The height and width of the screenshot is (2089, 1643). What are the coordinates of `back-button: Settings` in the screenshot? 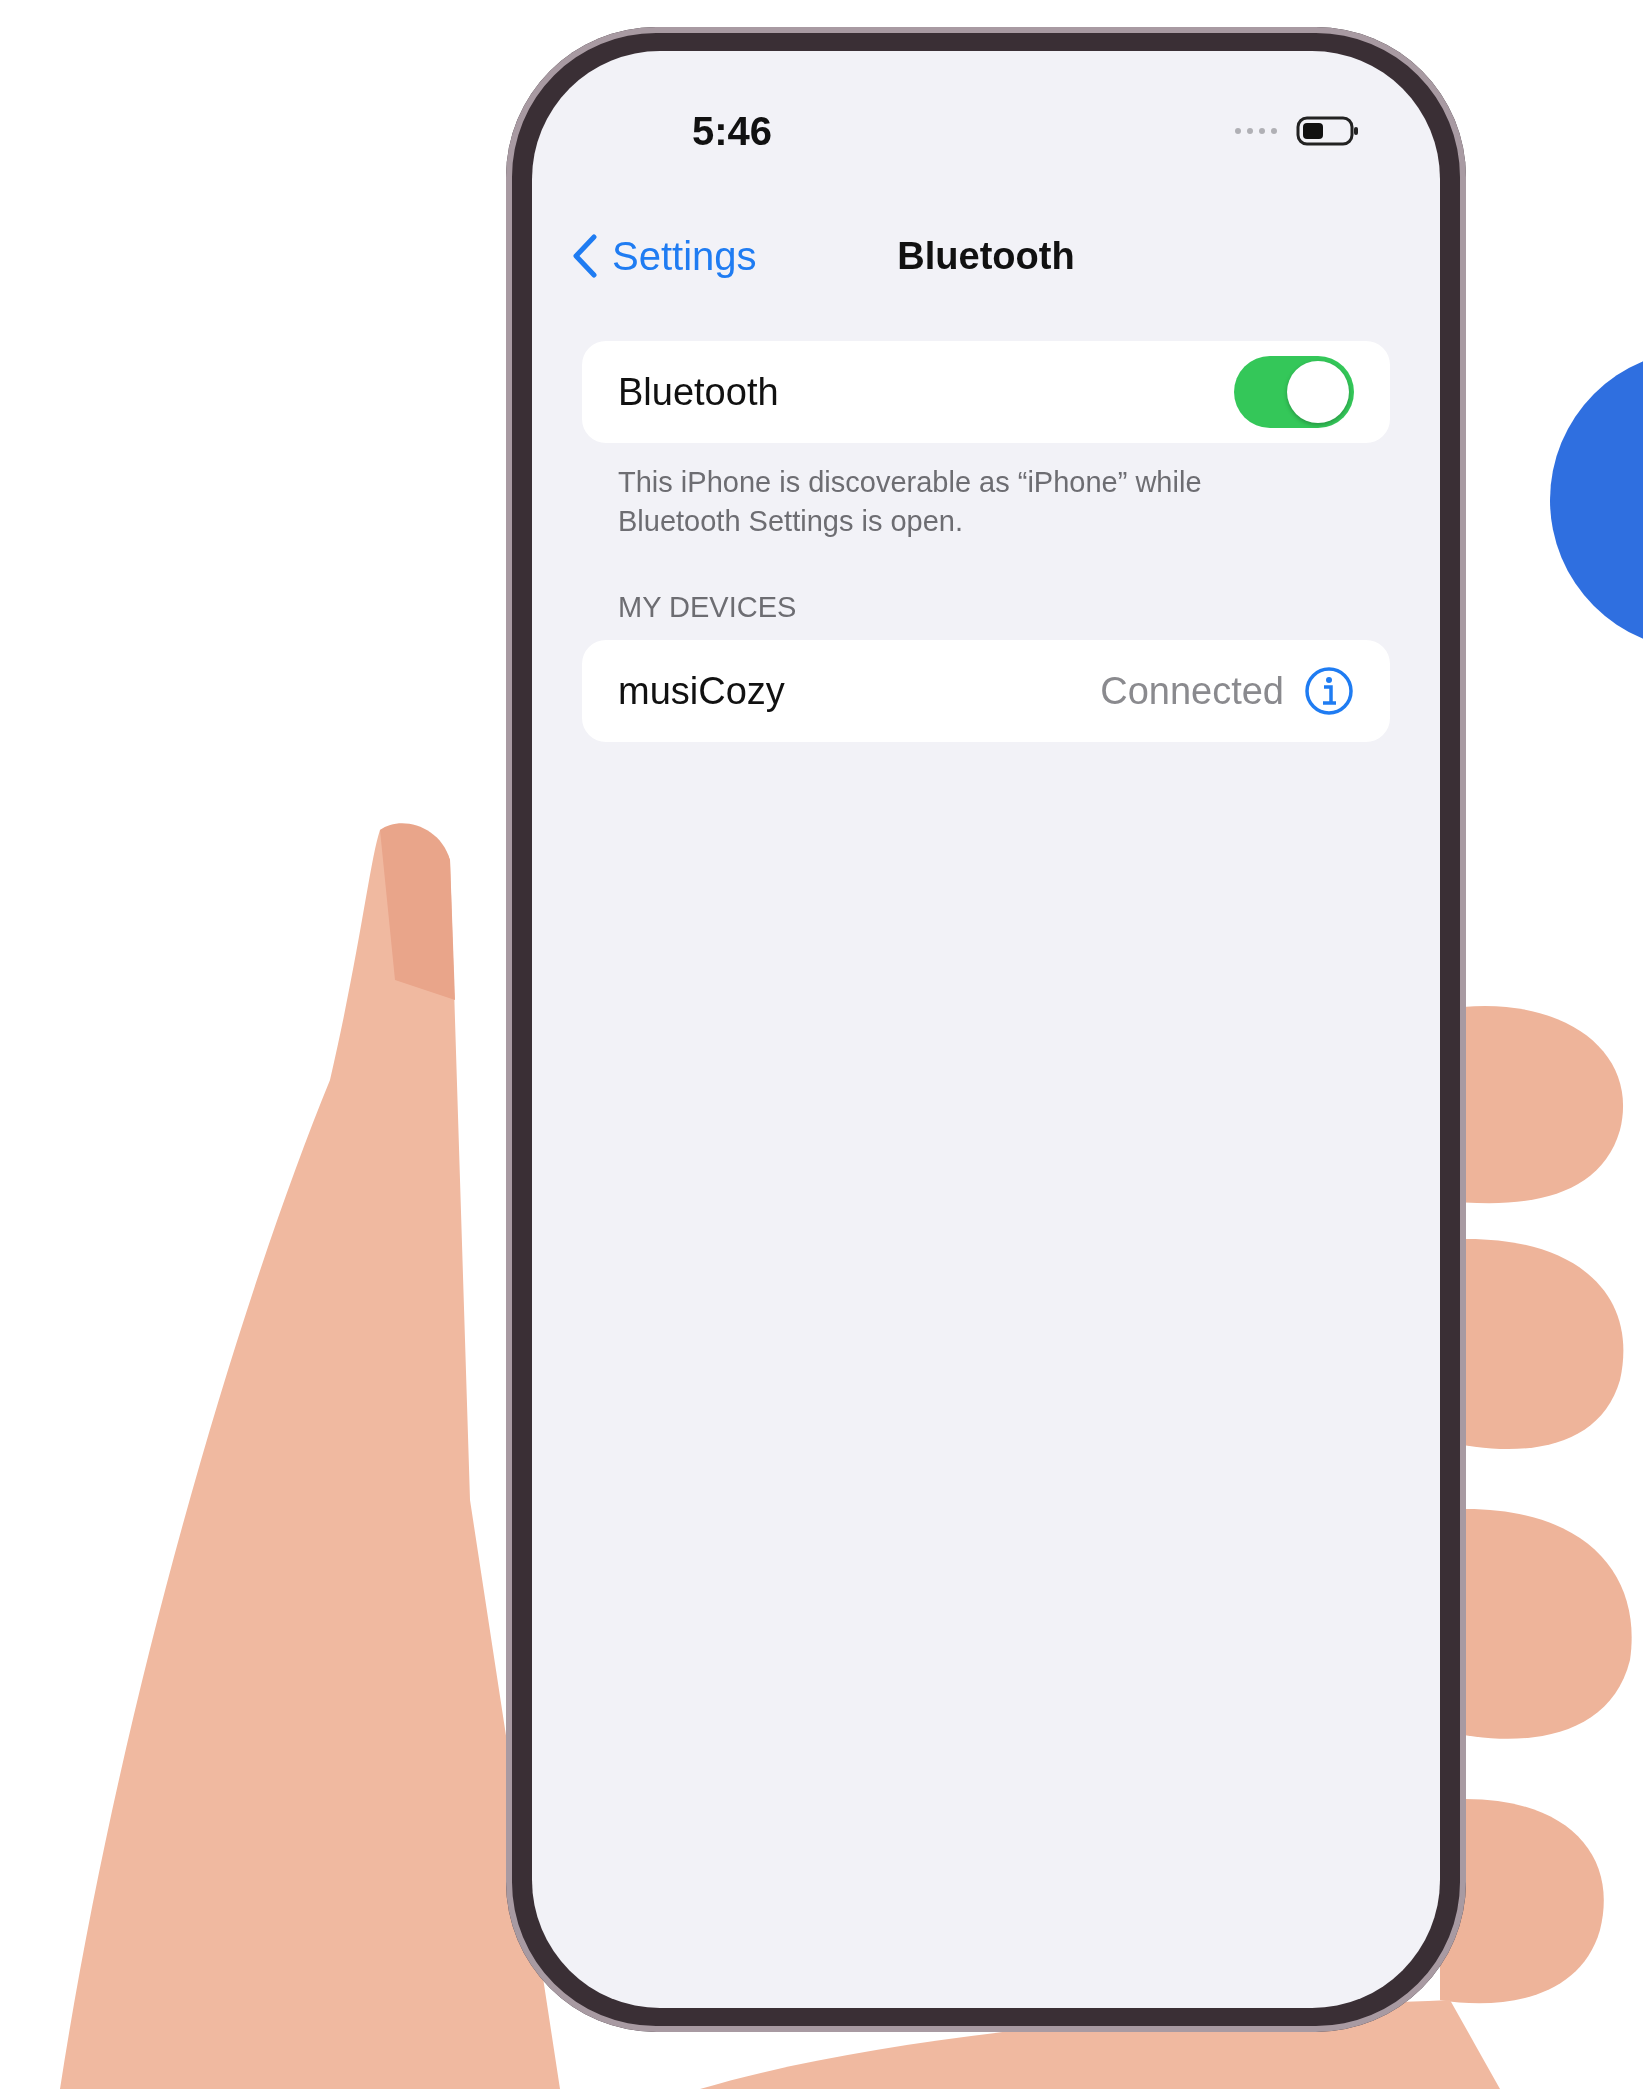 It's located at (664, 256).